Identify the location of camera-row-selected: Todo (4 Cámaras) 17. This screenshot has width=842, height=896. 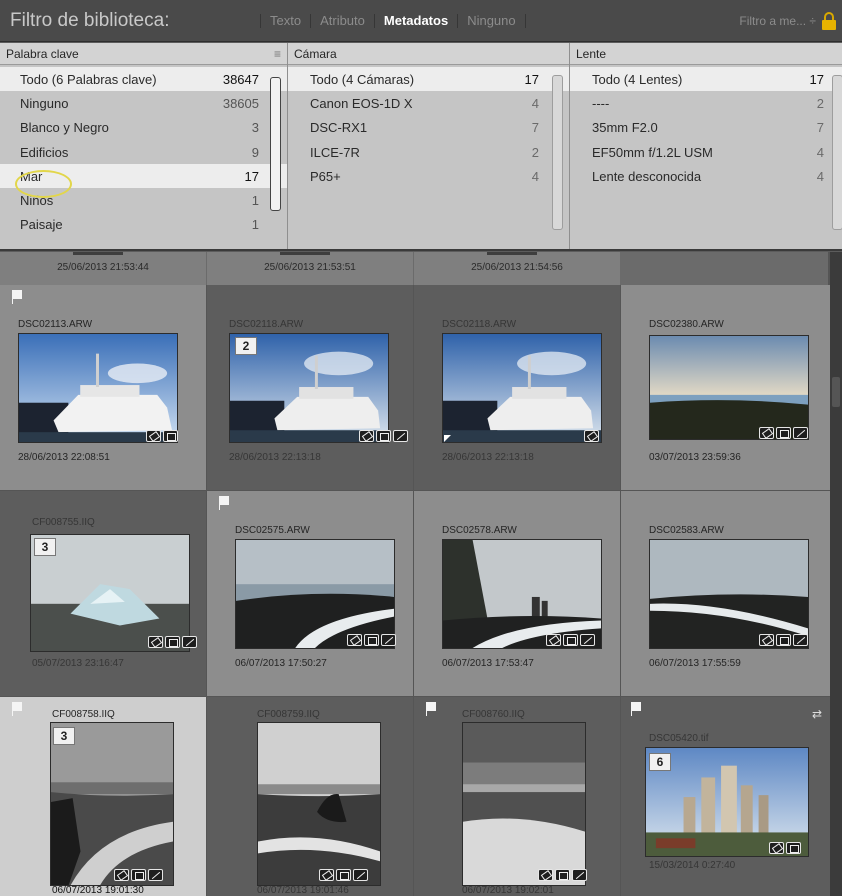
(428, 79).